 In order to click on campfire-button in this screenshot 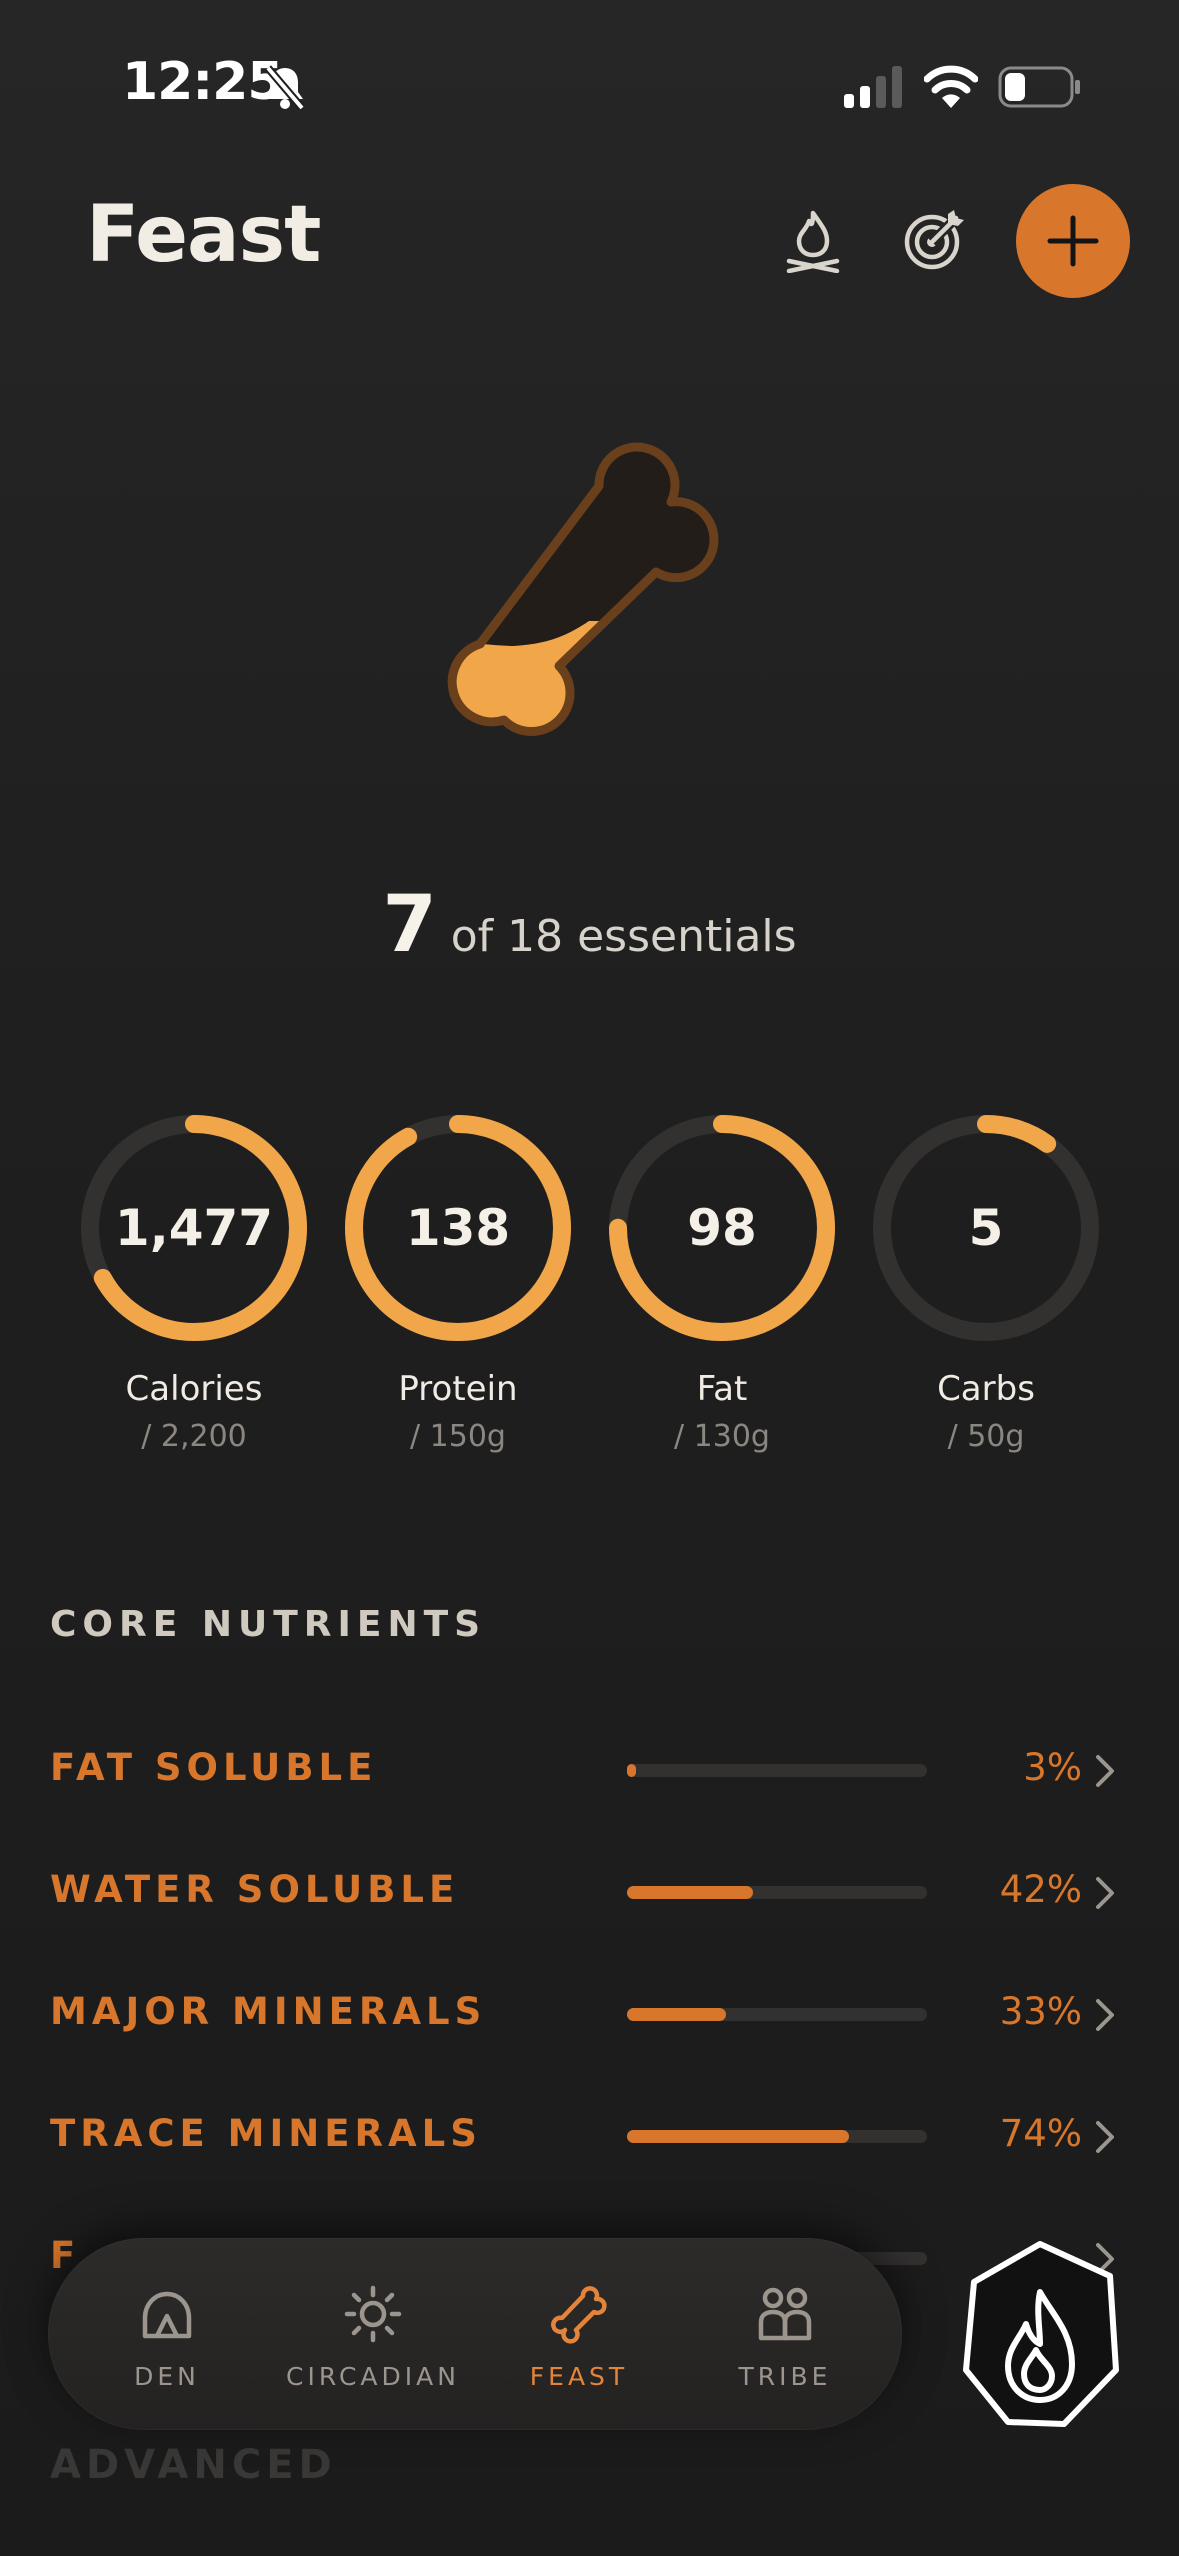, I will do `click(813, 240)`.